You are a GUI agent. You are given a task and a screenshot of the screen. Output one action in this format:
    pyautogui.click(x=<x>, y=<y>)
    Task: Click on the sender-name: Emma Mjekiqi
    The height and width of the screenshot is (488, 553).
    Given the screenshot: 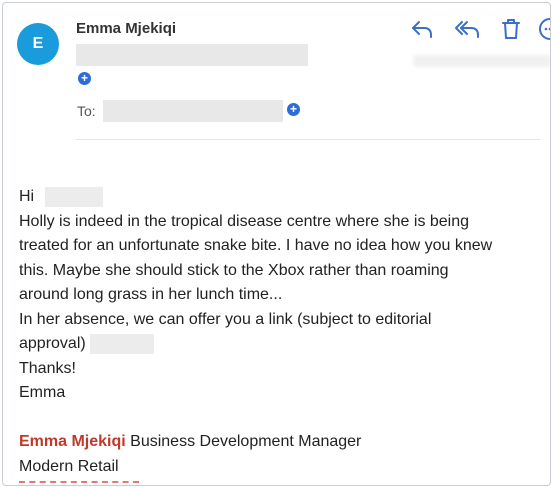 What is the action you would take?
    pyautogui.click(x=126, y=28)
    